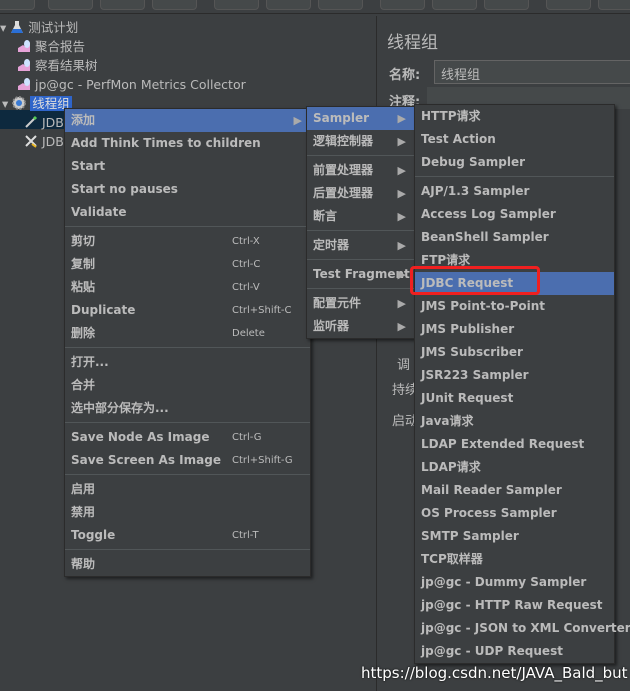  I want to click on tree-node-perfmon: jp@gc - PerfMon Metrics Collector, so click(131, 84).